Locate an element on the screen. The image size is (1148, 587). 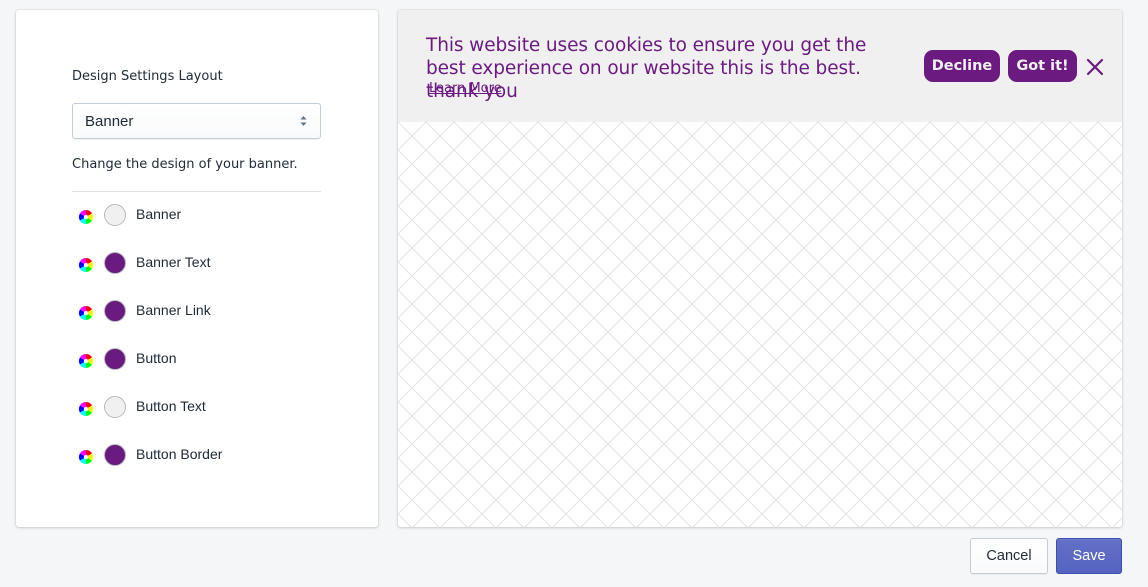
color-row-label: Banner Text is located at coordinates (173, 262).